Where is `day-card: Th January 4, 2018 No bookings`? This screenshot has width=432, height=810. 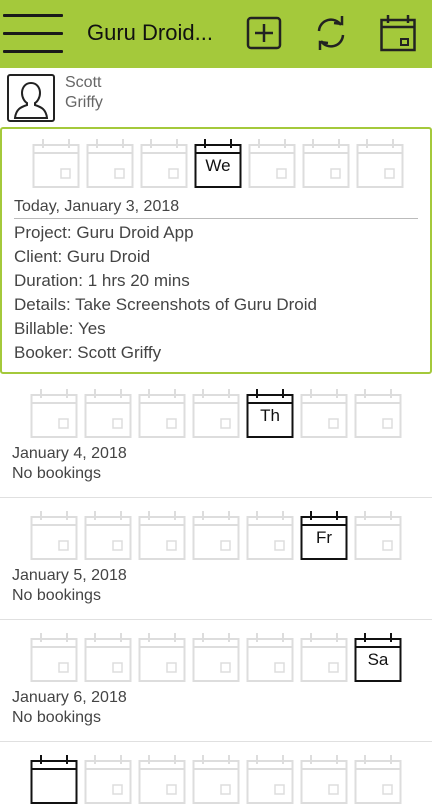 day-card: Th January 4, 2018 No bookings is located at coordinates (216, 438).